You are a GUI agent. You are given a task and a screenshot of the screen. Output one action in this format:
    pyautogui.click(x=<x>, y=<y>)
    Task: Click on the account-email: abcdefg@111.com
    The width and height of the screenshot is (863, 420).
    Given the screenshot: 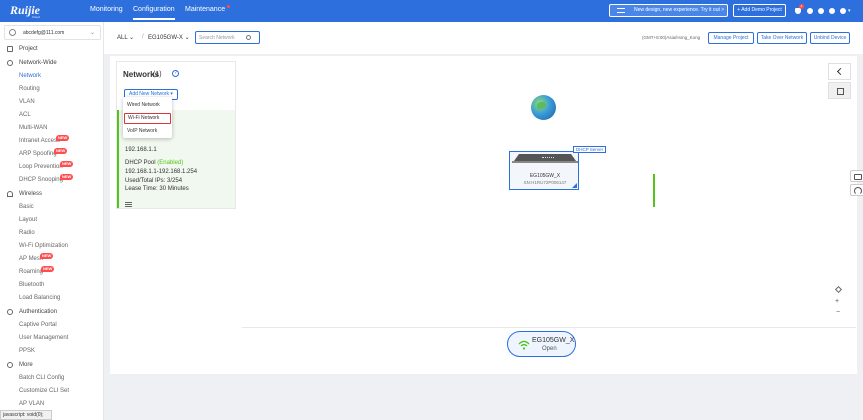 What is the action you would take?
    pyautogui.click(x=44, y=33)
    